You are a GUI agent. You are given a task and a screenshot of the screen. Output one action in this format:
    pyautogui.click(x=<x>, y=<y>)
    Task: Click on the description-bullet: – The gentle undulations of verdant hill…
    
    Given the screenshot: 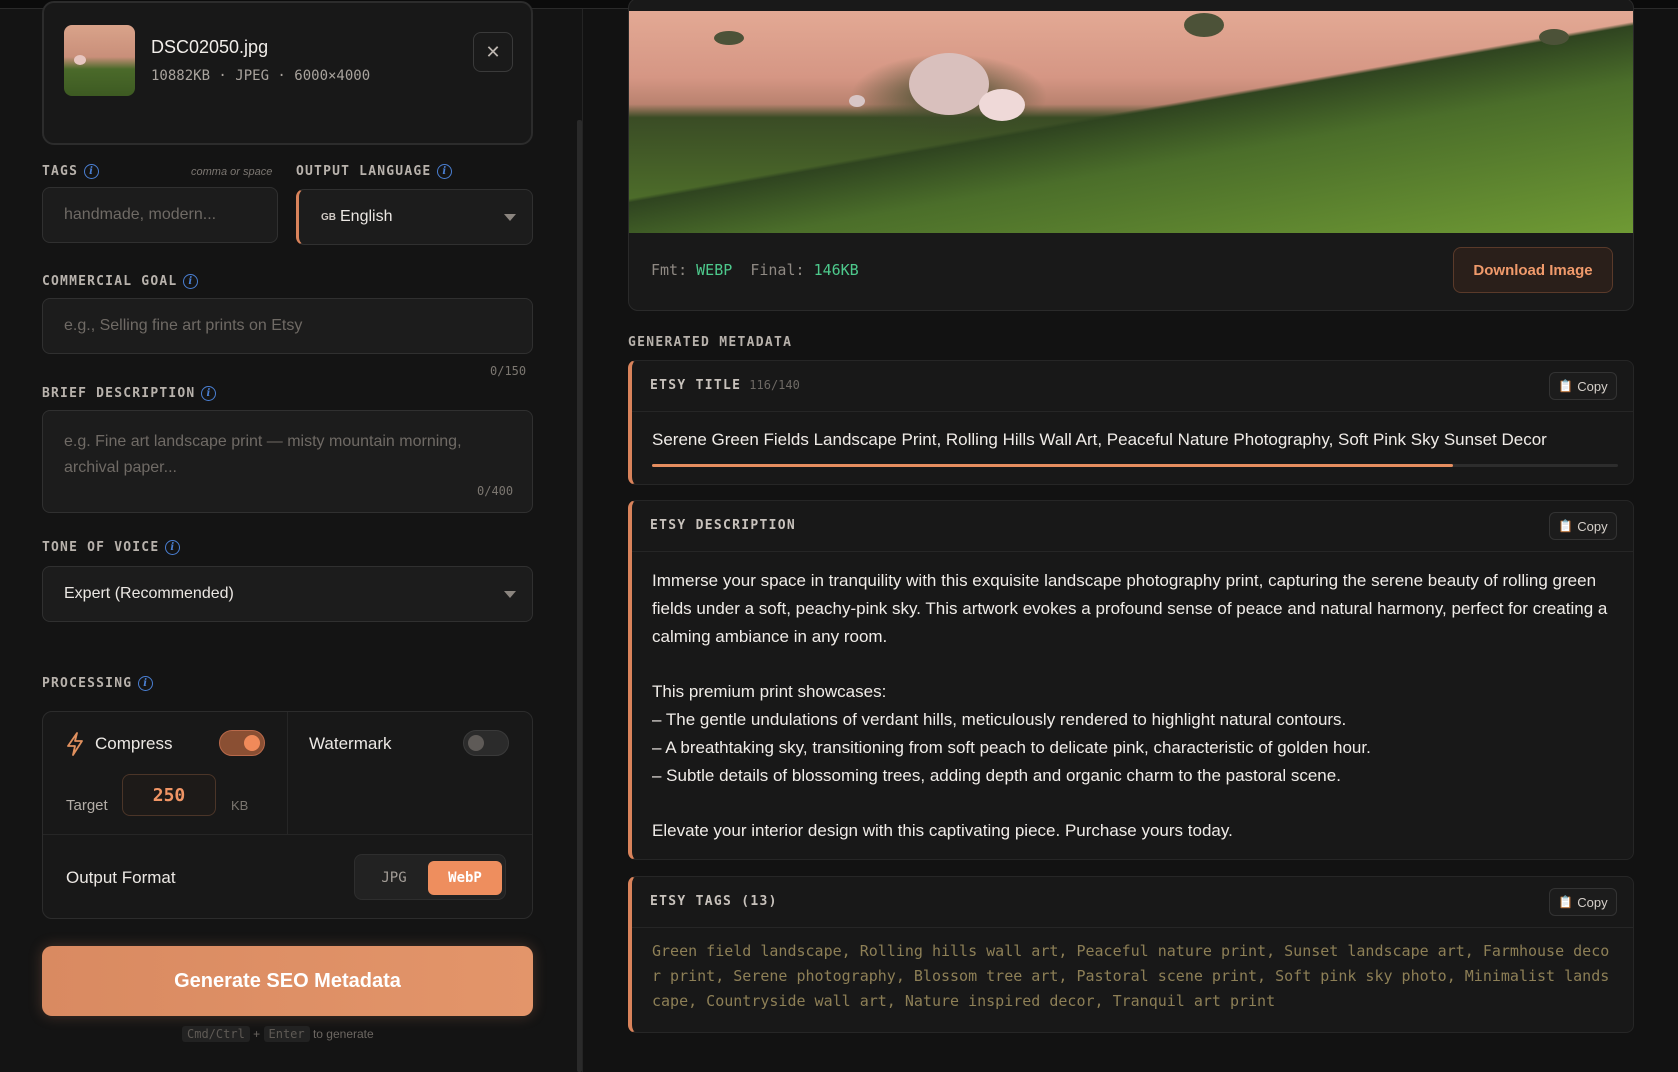 What is the action you would take?
    pyautogui.click(x=999, y=719)
    